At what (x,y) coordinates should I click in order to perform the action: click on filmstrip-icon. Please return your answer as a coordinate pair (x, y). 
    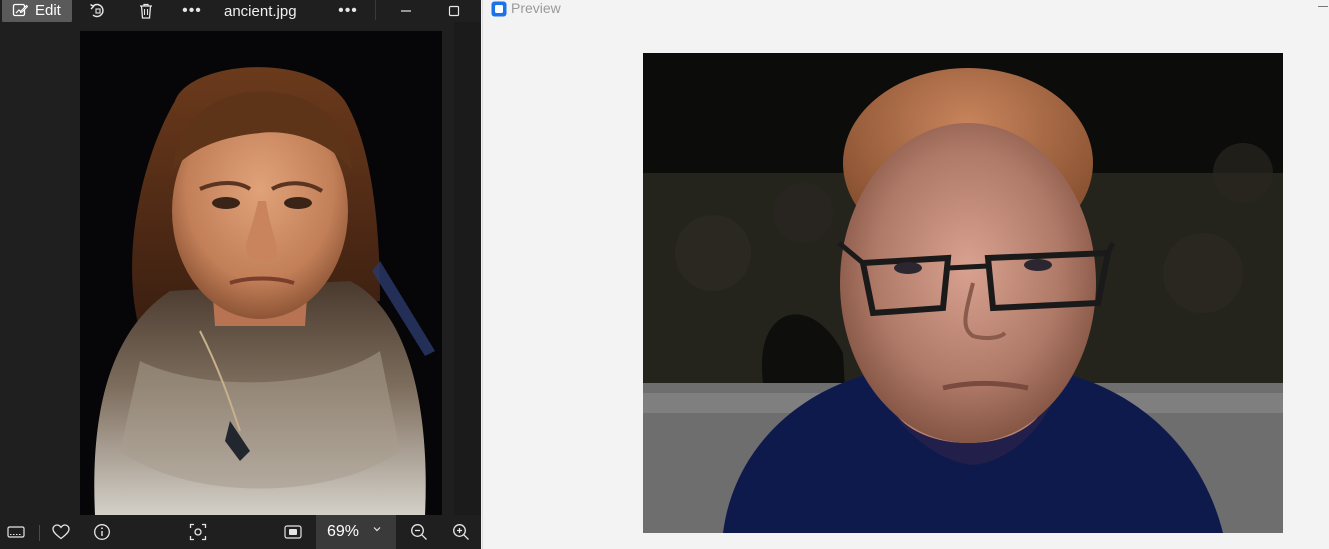
    Looking at the image, I should click on (16, 532).